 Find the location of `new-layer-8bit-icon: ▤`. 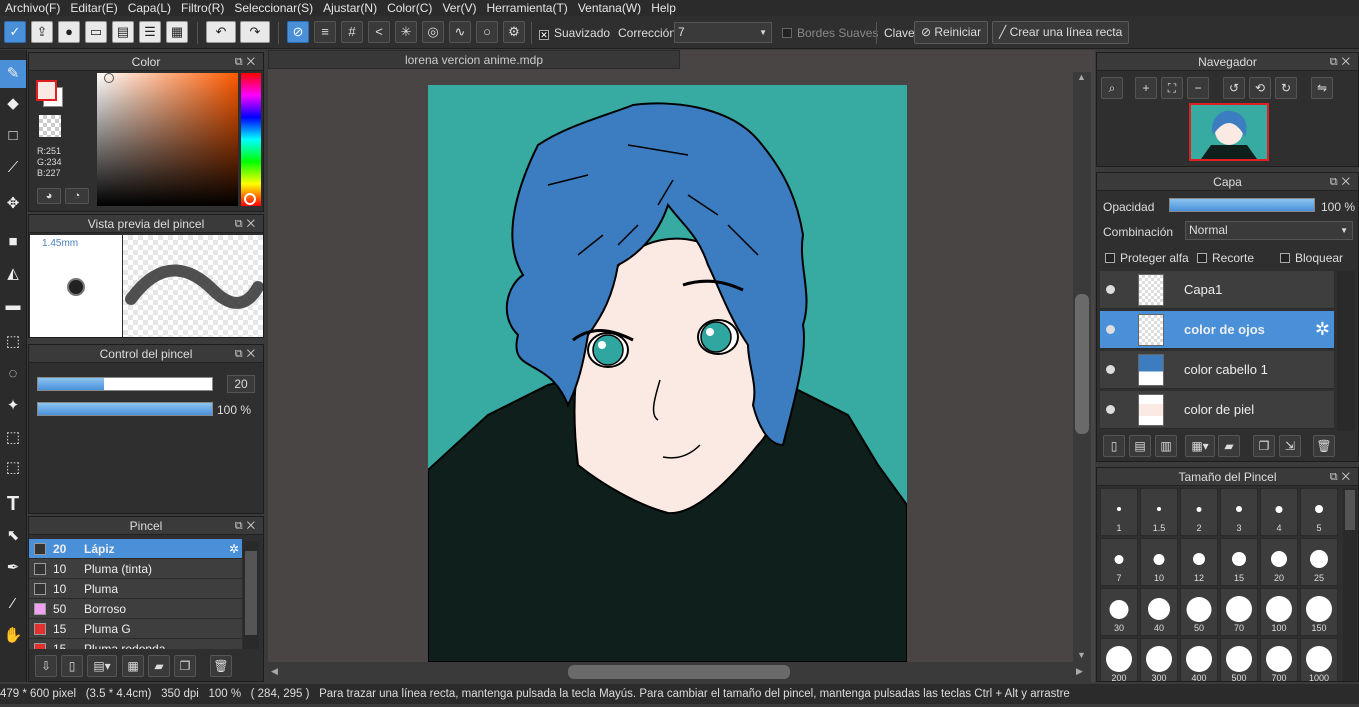

new-layer-8bit-icon: ▤ is located at coordinates (1140, 446).